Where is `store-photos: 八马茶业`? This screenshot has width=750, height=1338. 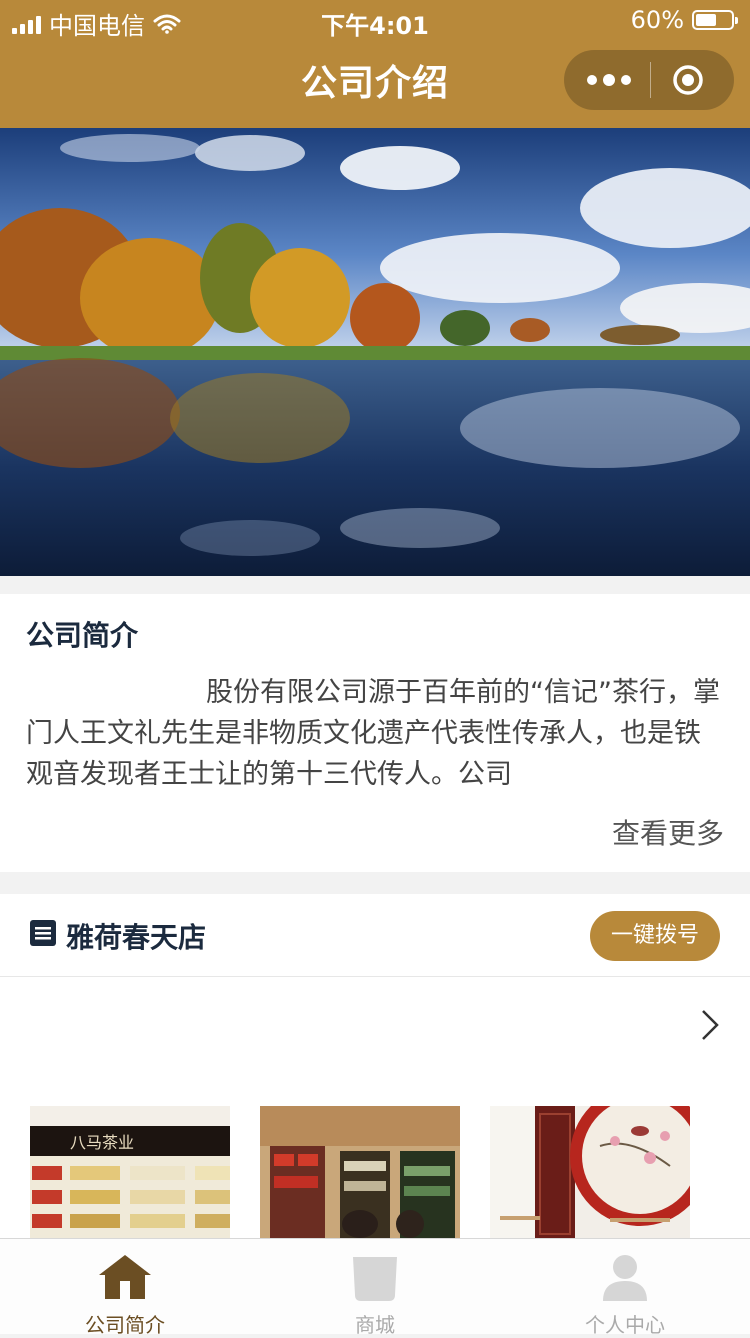
store-photos: 八马茶业 is located at coordinates (380, 1172).